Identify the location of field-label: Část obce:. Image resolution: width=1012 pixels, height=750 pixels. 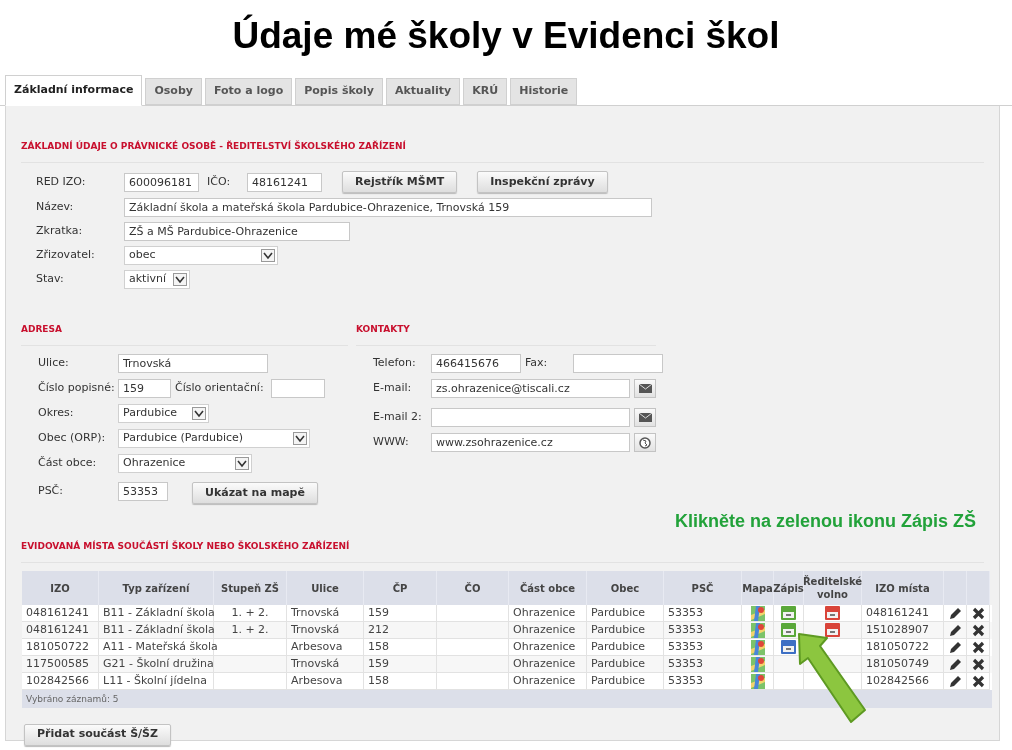
(68, 463).